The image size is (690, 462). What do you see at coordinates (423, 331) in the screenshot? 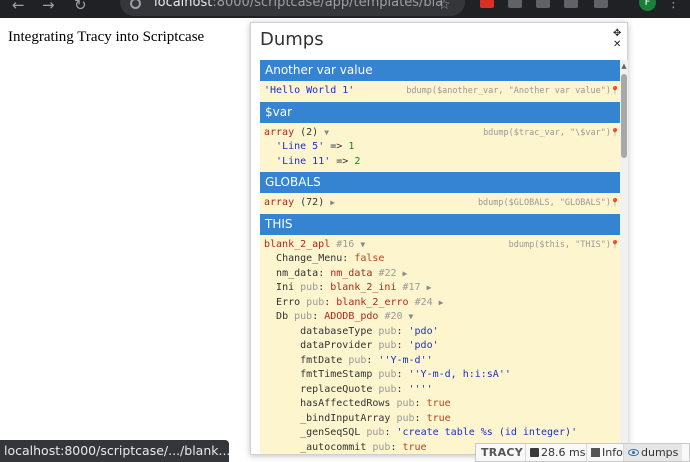
I see `property-value: 'pdo'` at bounding box center [423, 331].